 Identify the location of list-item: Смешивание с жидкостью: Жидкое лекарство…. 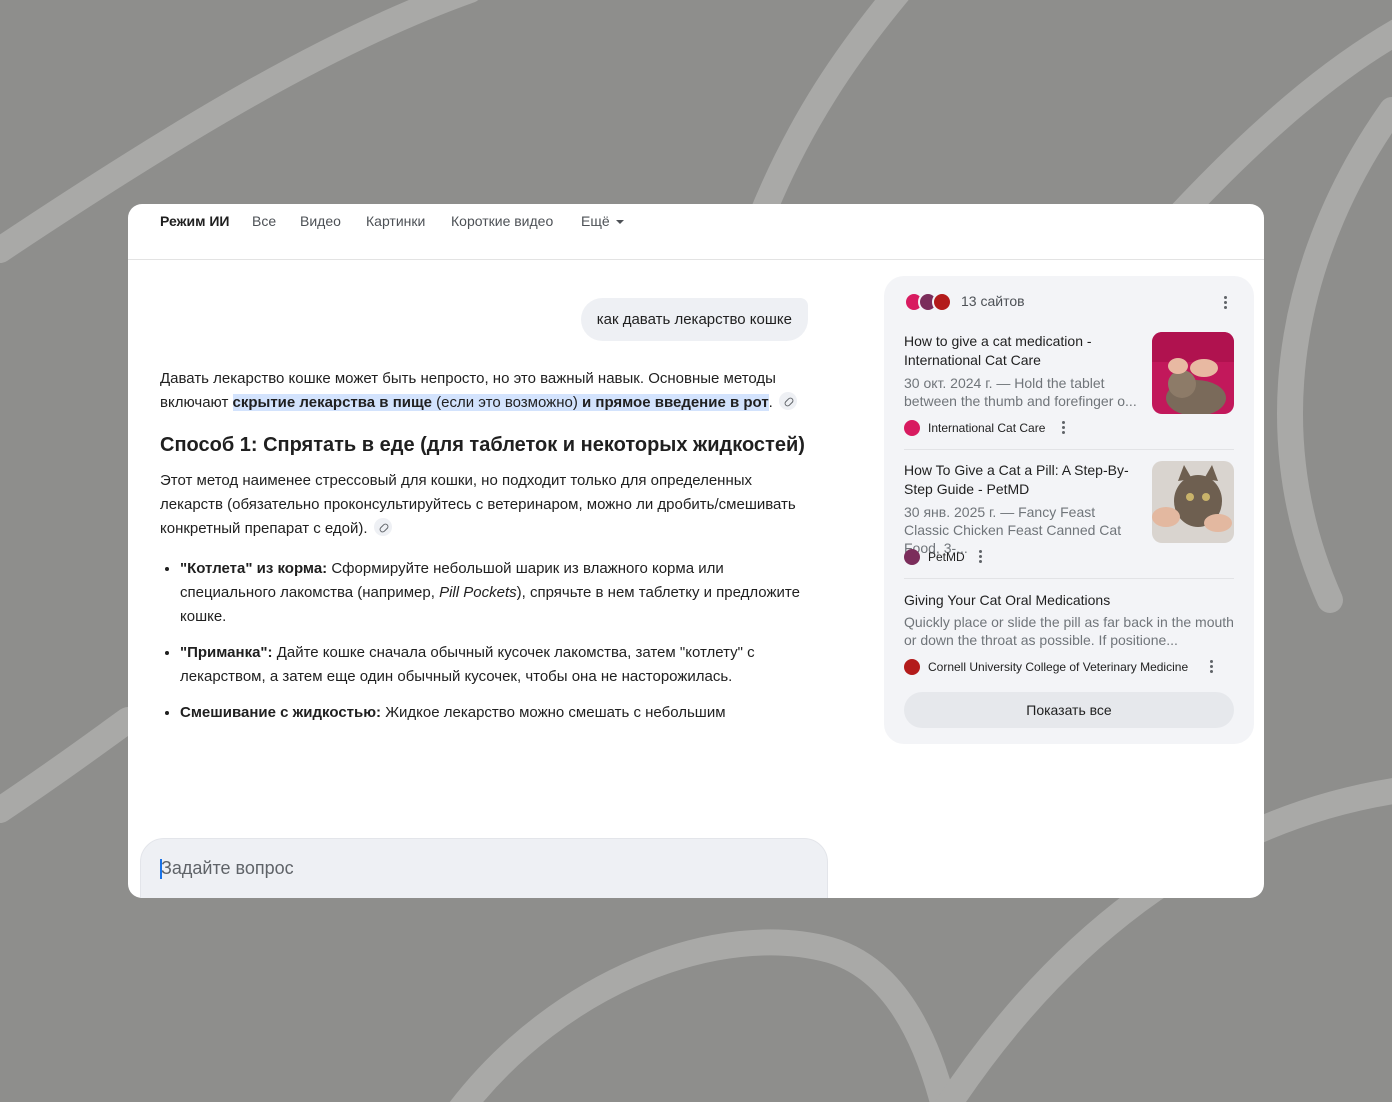
(494, 713).